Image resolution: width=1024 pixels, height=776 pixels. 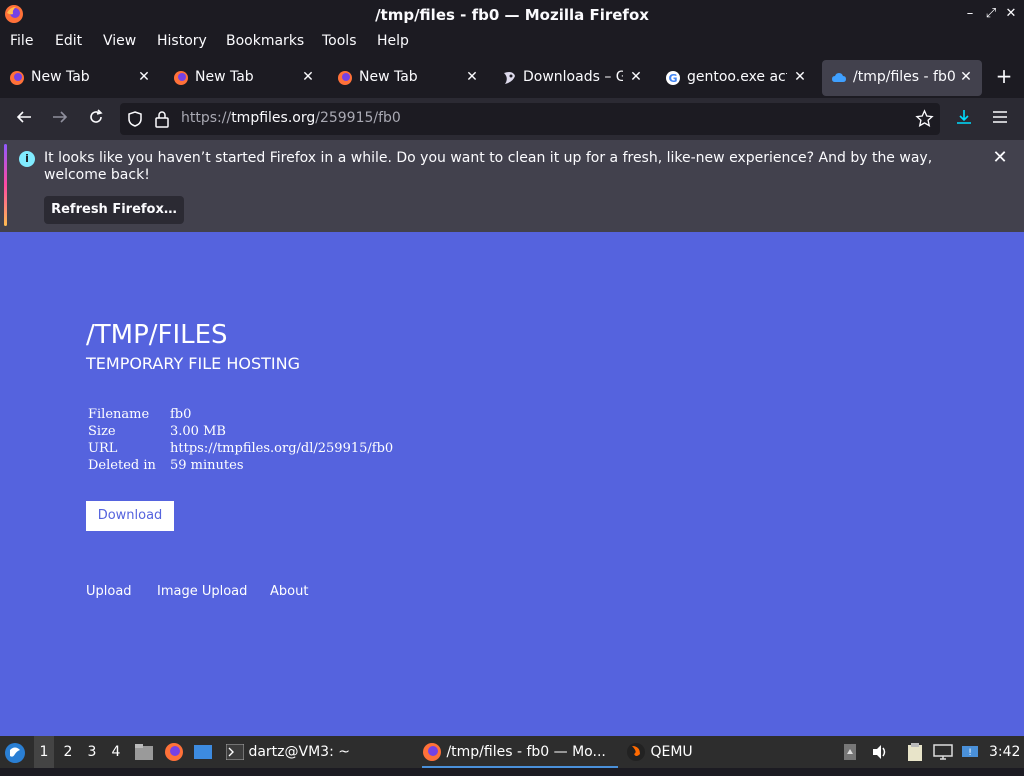 What do you see at coordinates (119, 41) in the screenshot?
I see `menu-view: View` at bounding box center [119, 41].